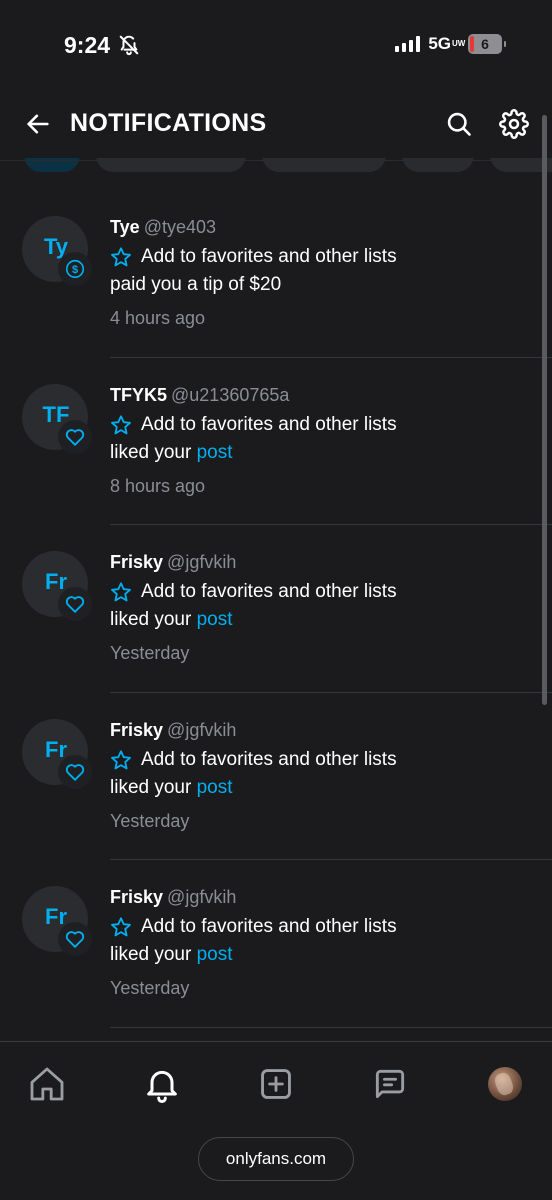  Describe the element at coordinates (326, 285) in the screenshot. I see `notification-action: paid you a tip of $20` at that location.